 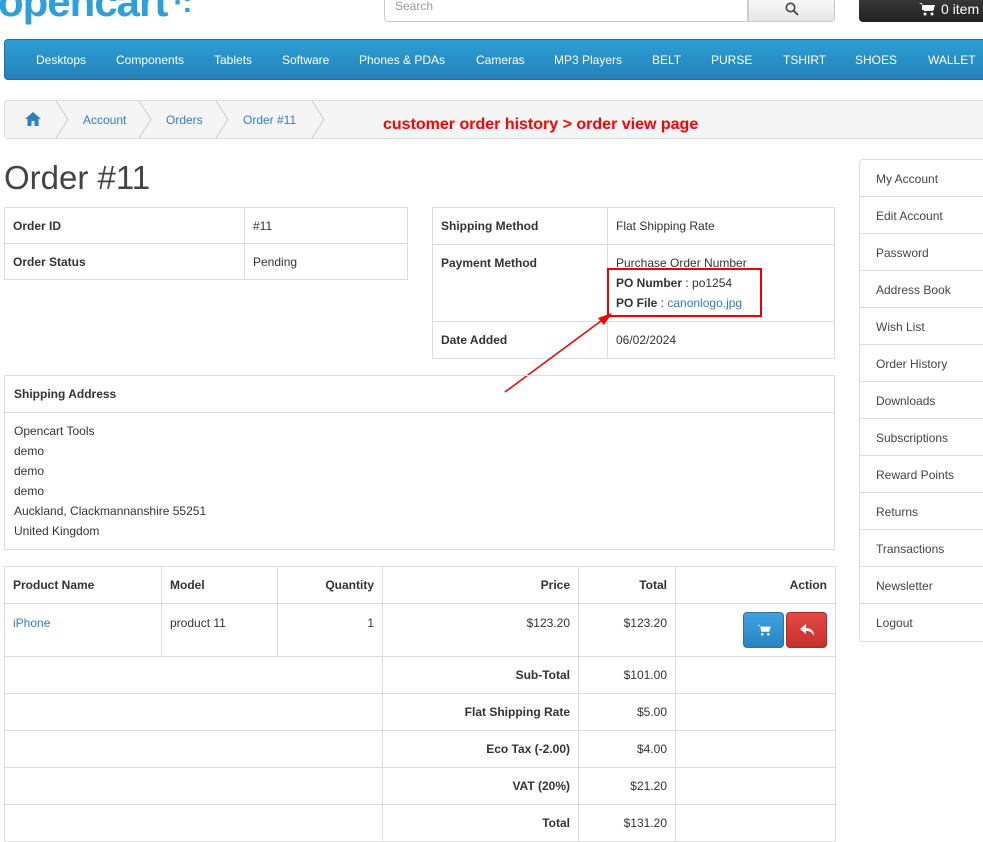 What do you see at coordinates (588, 60) in the screenshot?
I see `menu-item-mp3-players: MP3 Players` at bounding box center [588, 60].